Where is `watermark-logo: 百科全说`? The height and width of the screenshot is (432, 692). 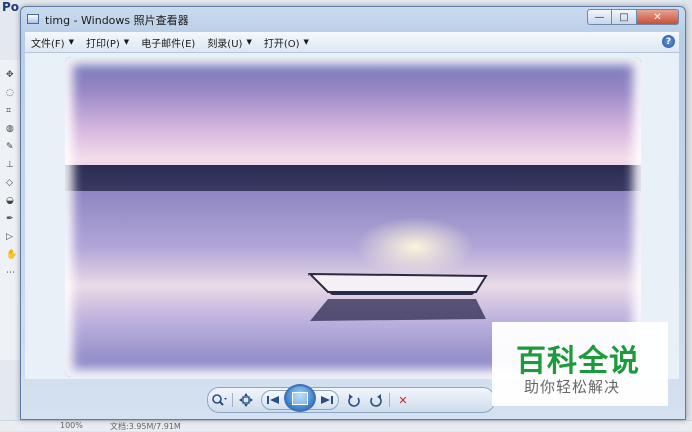 watermark-logo: 百科全说 is located at coordinates (578, 361).